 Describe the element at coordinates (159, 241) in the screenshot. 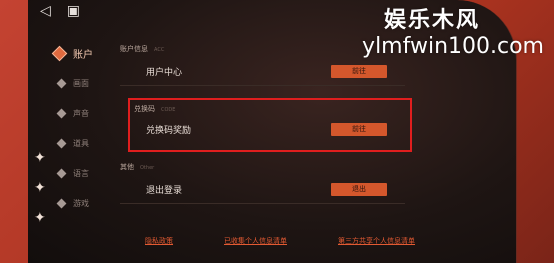

I see `privacy-policy-link: 隐私政策` at that location.